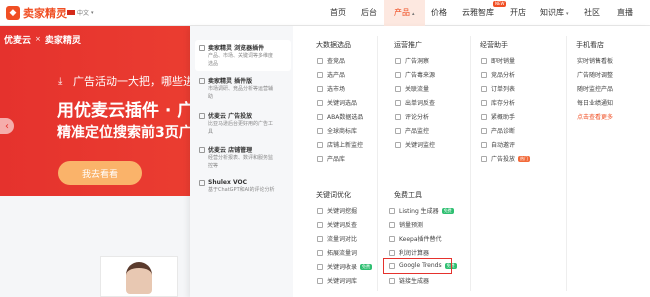 This screenshot has width=650, height=297. What do you see at coordinates (413, 14) in the screenshot?
I see `chevron-up-icon: ▴` at bounding box center [413, 14].